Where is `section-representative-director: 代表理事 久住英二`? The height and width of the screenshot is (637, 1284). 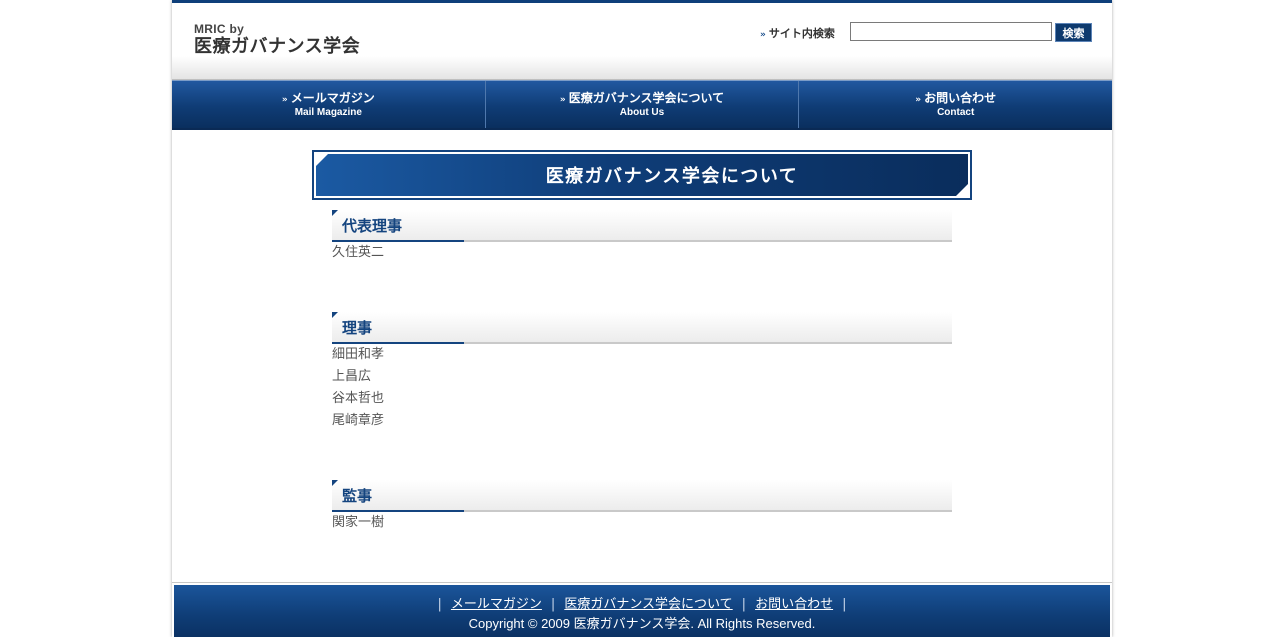 section-representative-director: 代表理事 久住英二 is located at coordinates (642, 237).